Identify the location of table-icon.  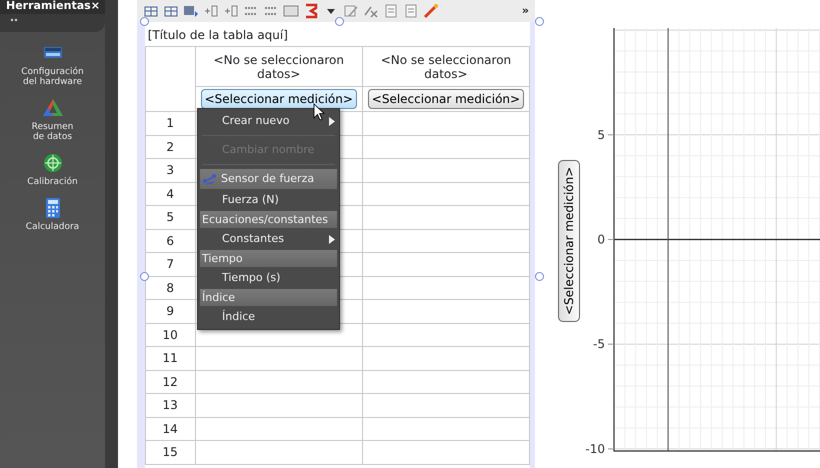
(190, 11).